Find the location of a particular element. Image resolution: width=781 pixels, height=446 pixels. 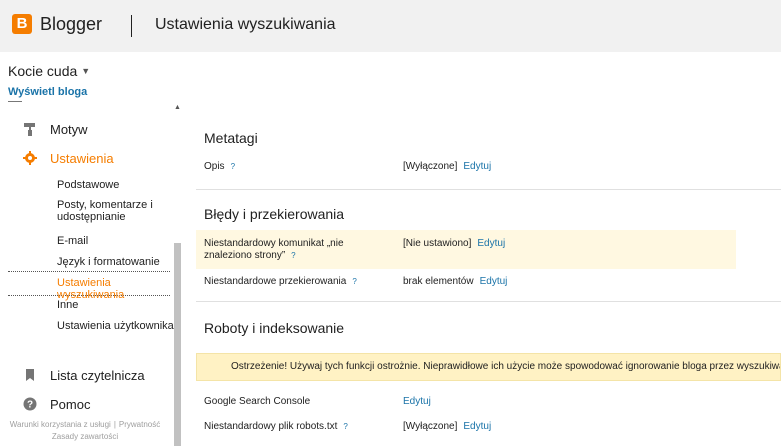

sidebar-item-label: Ustawienia is located at coordinates (82, 158).